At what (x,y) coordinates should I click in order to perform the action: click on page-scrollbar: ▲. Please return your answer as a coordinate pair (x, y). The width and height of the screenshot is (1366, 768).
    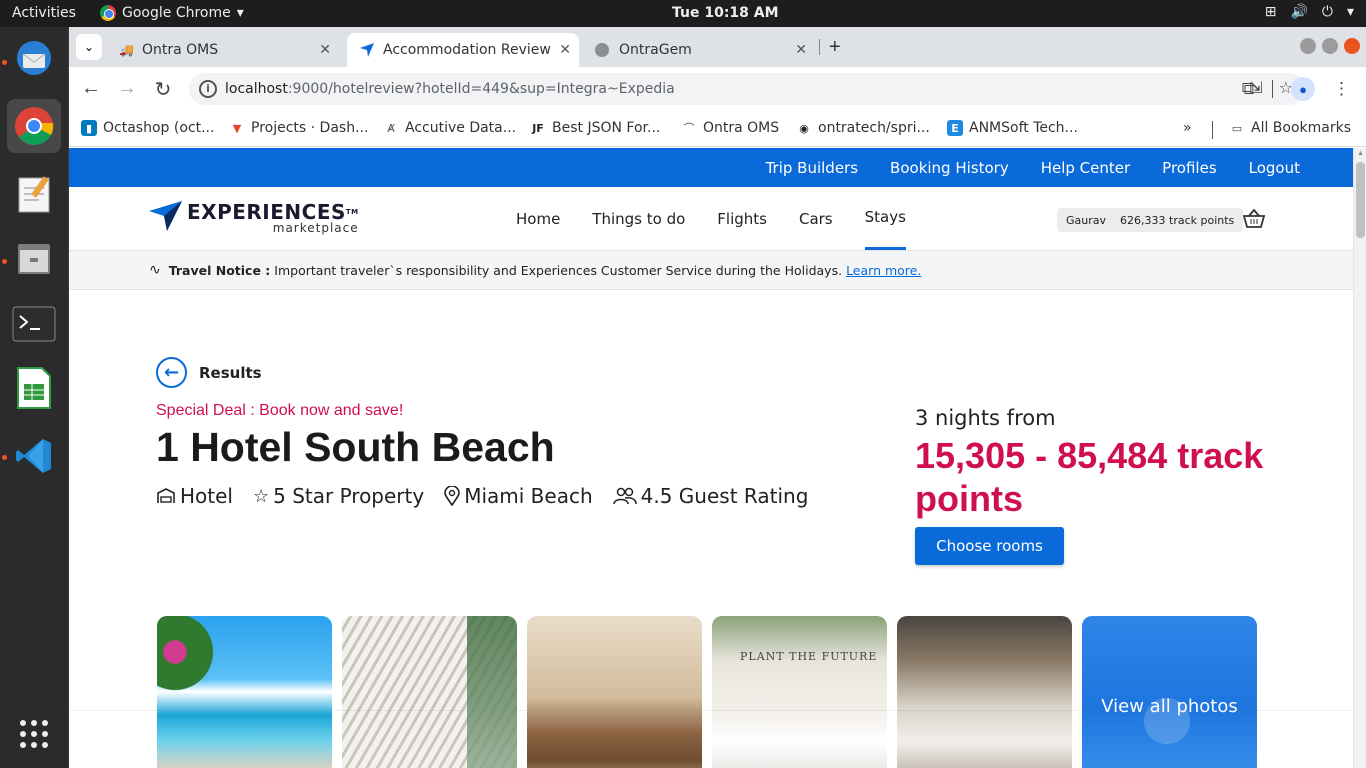
    Looking at the image, I should click on (1359, 458).